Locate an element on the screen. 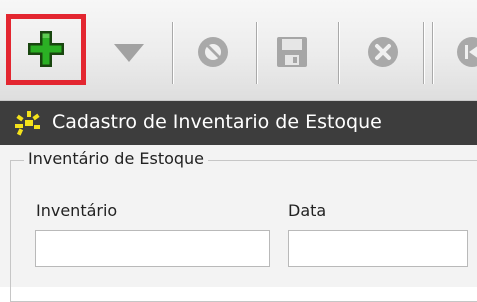  save-button is located at coordinates (295, 50).